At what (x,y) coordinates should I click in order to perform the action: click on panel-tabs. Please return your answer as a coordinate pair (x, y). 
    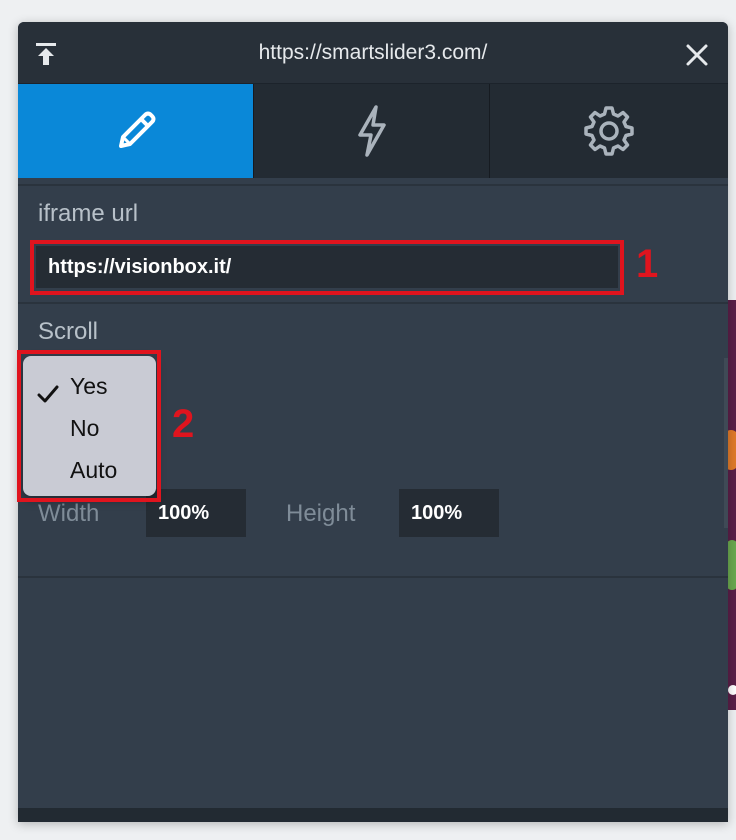
    Looking at the image, I should click on (373, 131).